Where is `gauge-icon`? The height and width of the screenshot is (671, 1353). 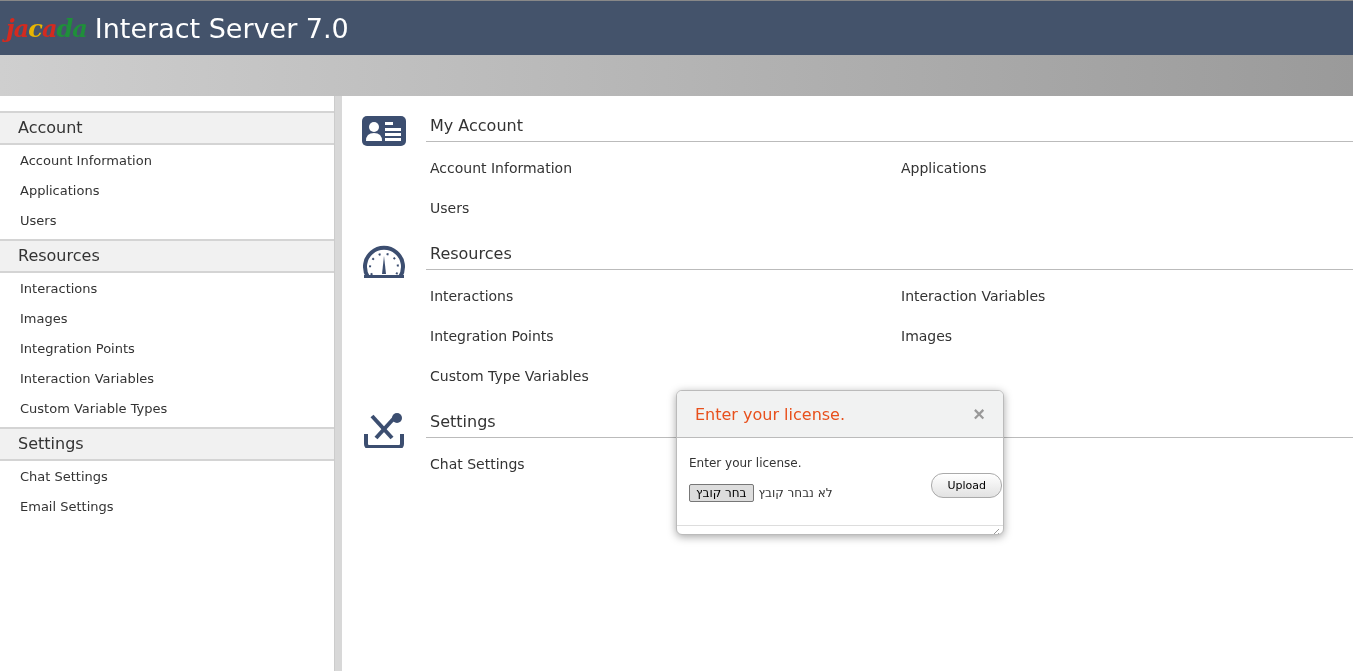
gauge-icon is located at coordinates (384, 261).